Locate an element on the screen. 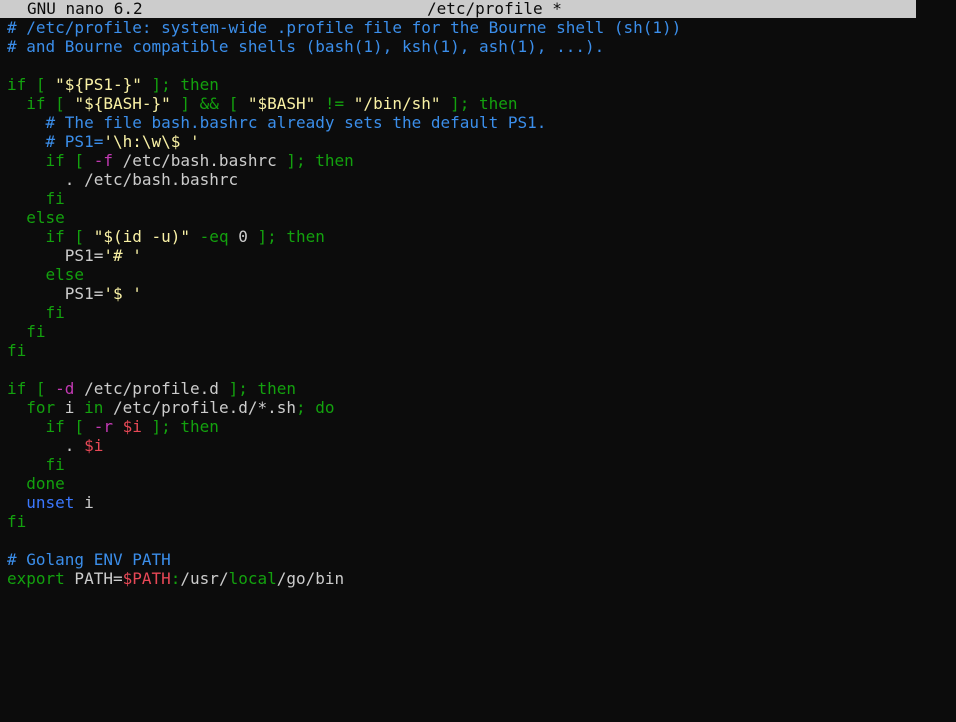 The image size is (956, 722). code-token-comment: # Golang ENV PATH is located at coordinates (89, 559).